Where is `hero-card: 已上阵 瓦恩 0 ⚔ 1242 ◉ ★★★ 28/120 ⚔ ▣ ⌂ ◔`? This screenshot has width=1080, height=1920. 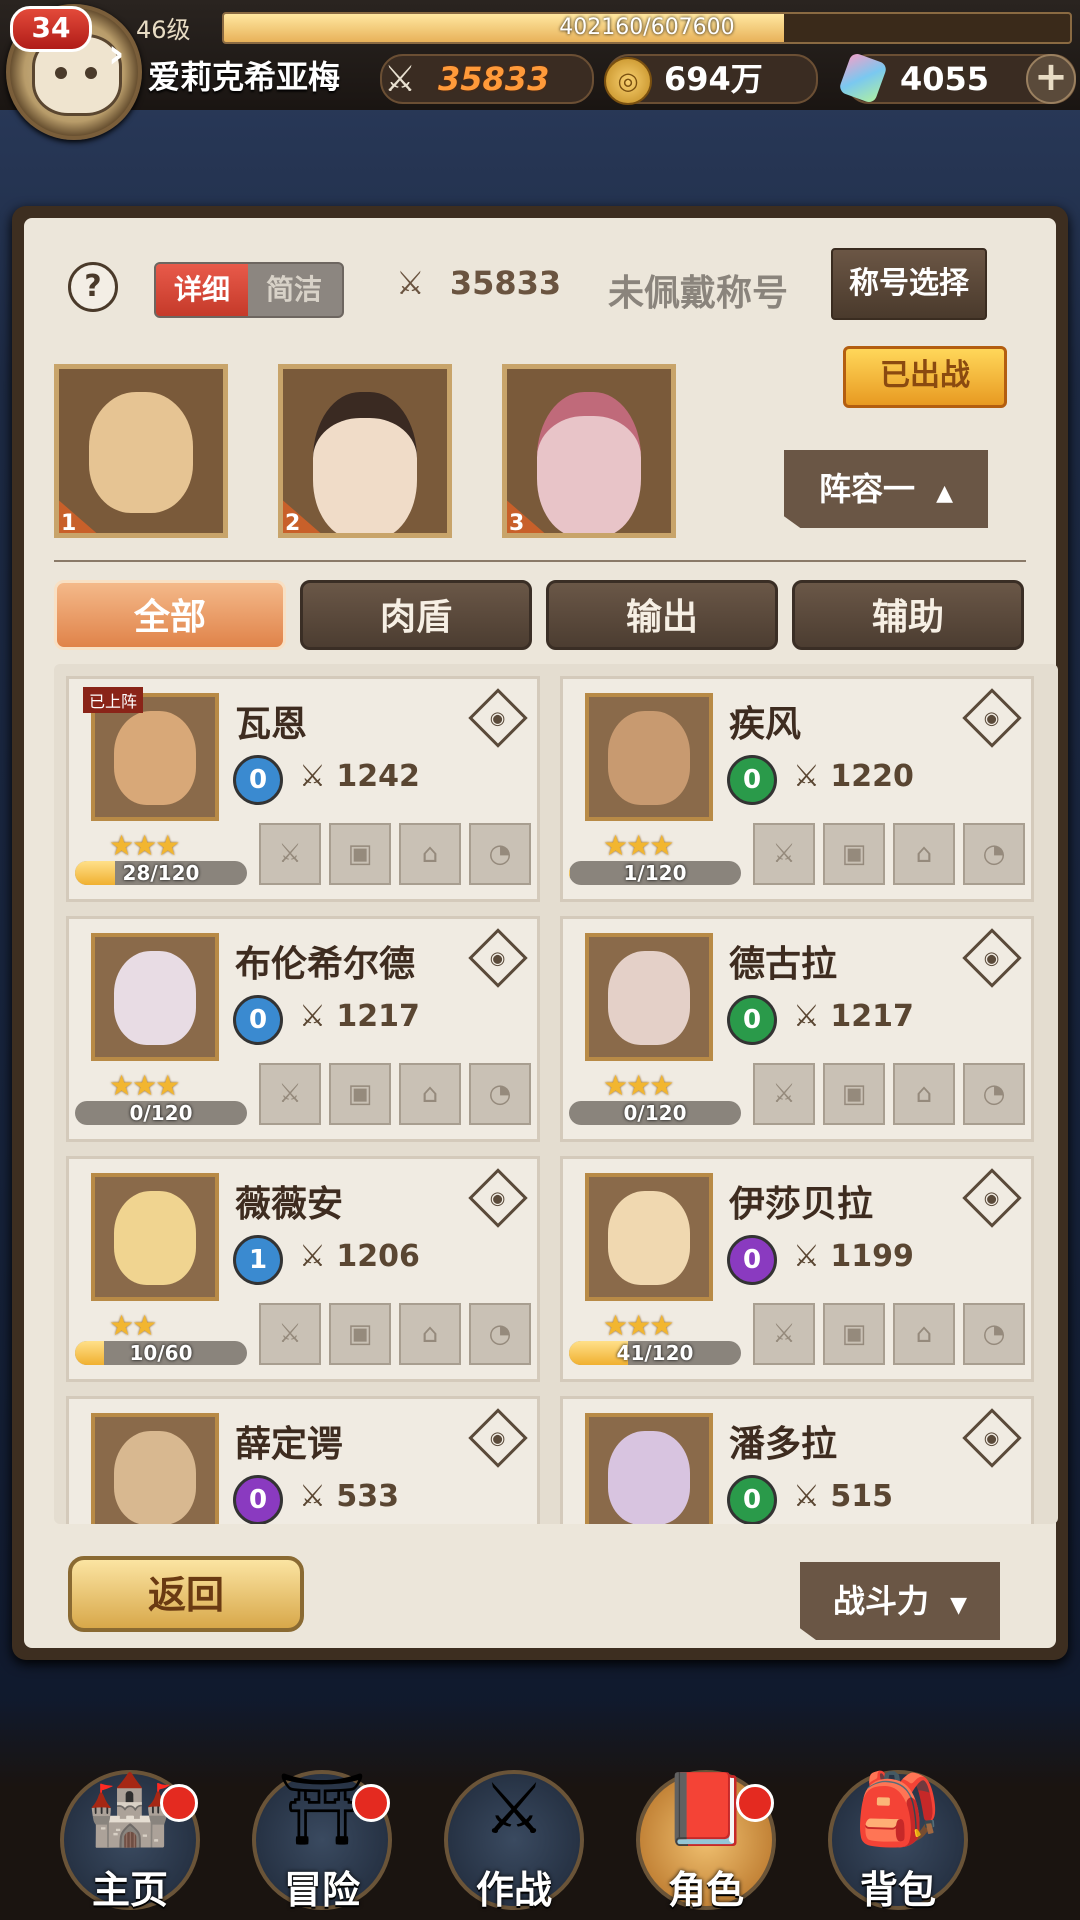 hero-card: 已上阵 瓦恩 0 ⚔ 1242 ◉ ★★★ 28/120 ⚔ ▣ ⌂ ◔ is located at coordinates (303, 789).